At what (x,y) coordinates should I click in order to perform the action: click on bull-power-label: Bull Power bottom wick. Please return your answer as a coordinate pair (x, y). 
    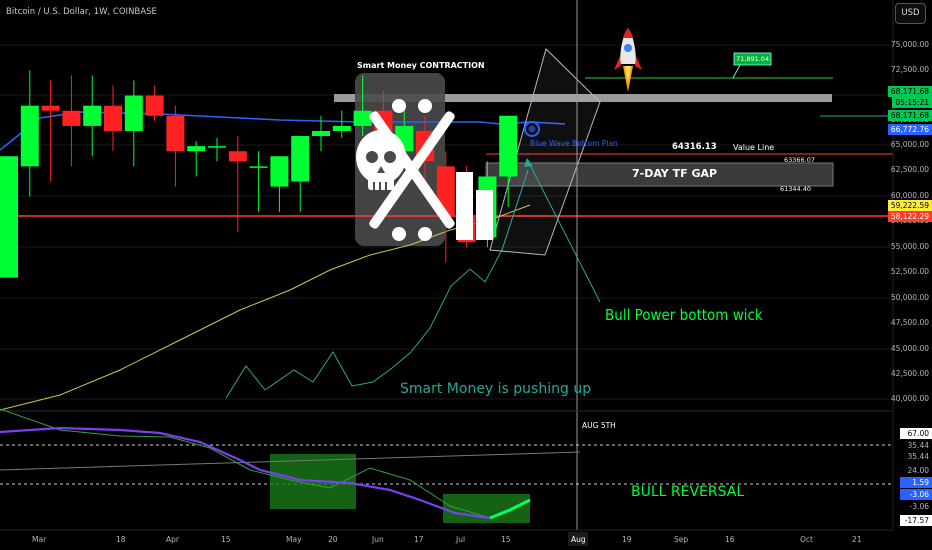
    Looking at the image, I should click on (684, 315).